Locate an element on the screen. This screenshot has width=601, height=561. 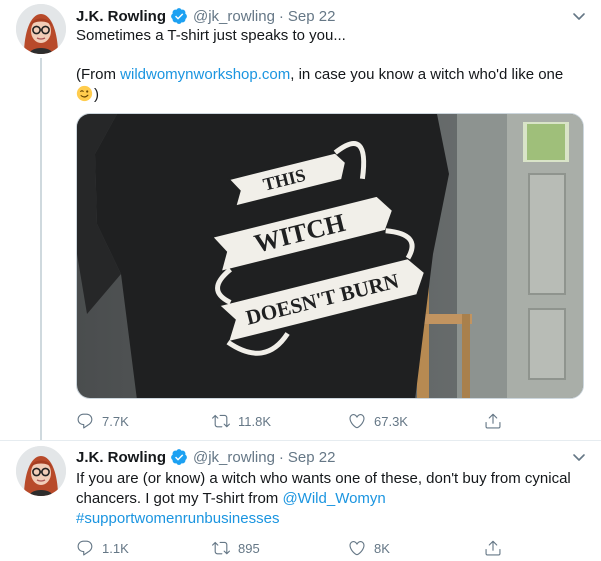
tweet-actions: 1.1K 895 8K is located at coordinates (300, 548).